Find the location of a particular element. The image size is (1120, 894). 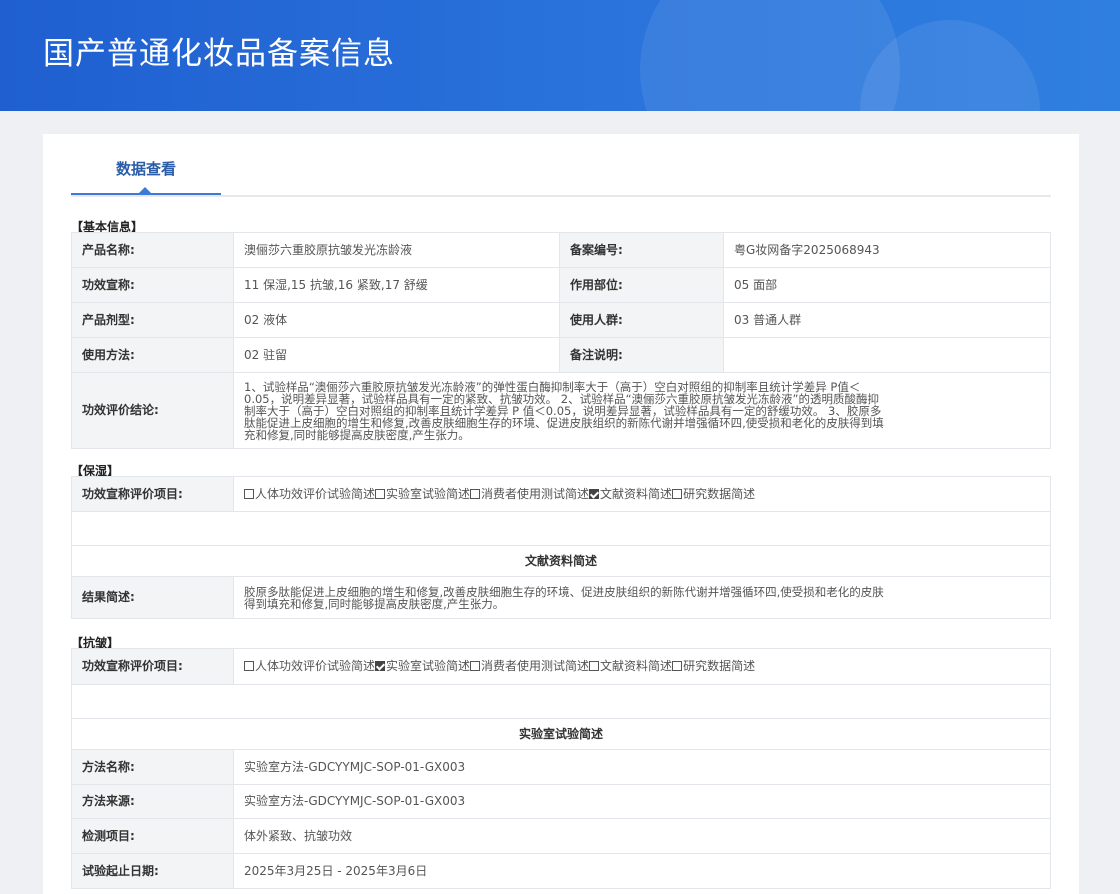

users-value: 03 普通人群 is located at coordinates (887, 320).